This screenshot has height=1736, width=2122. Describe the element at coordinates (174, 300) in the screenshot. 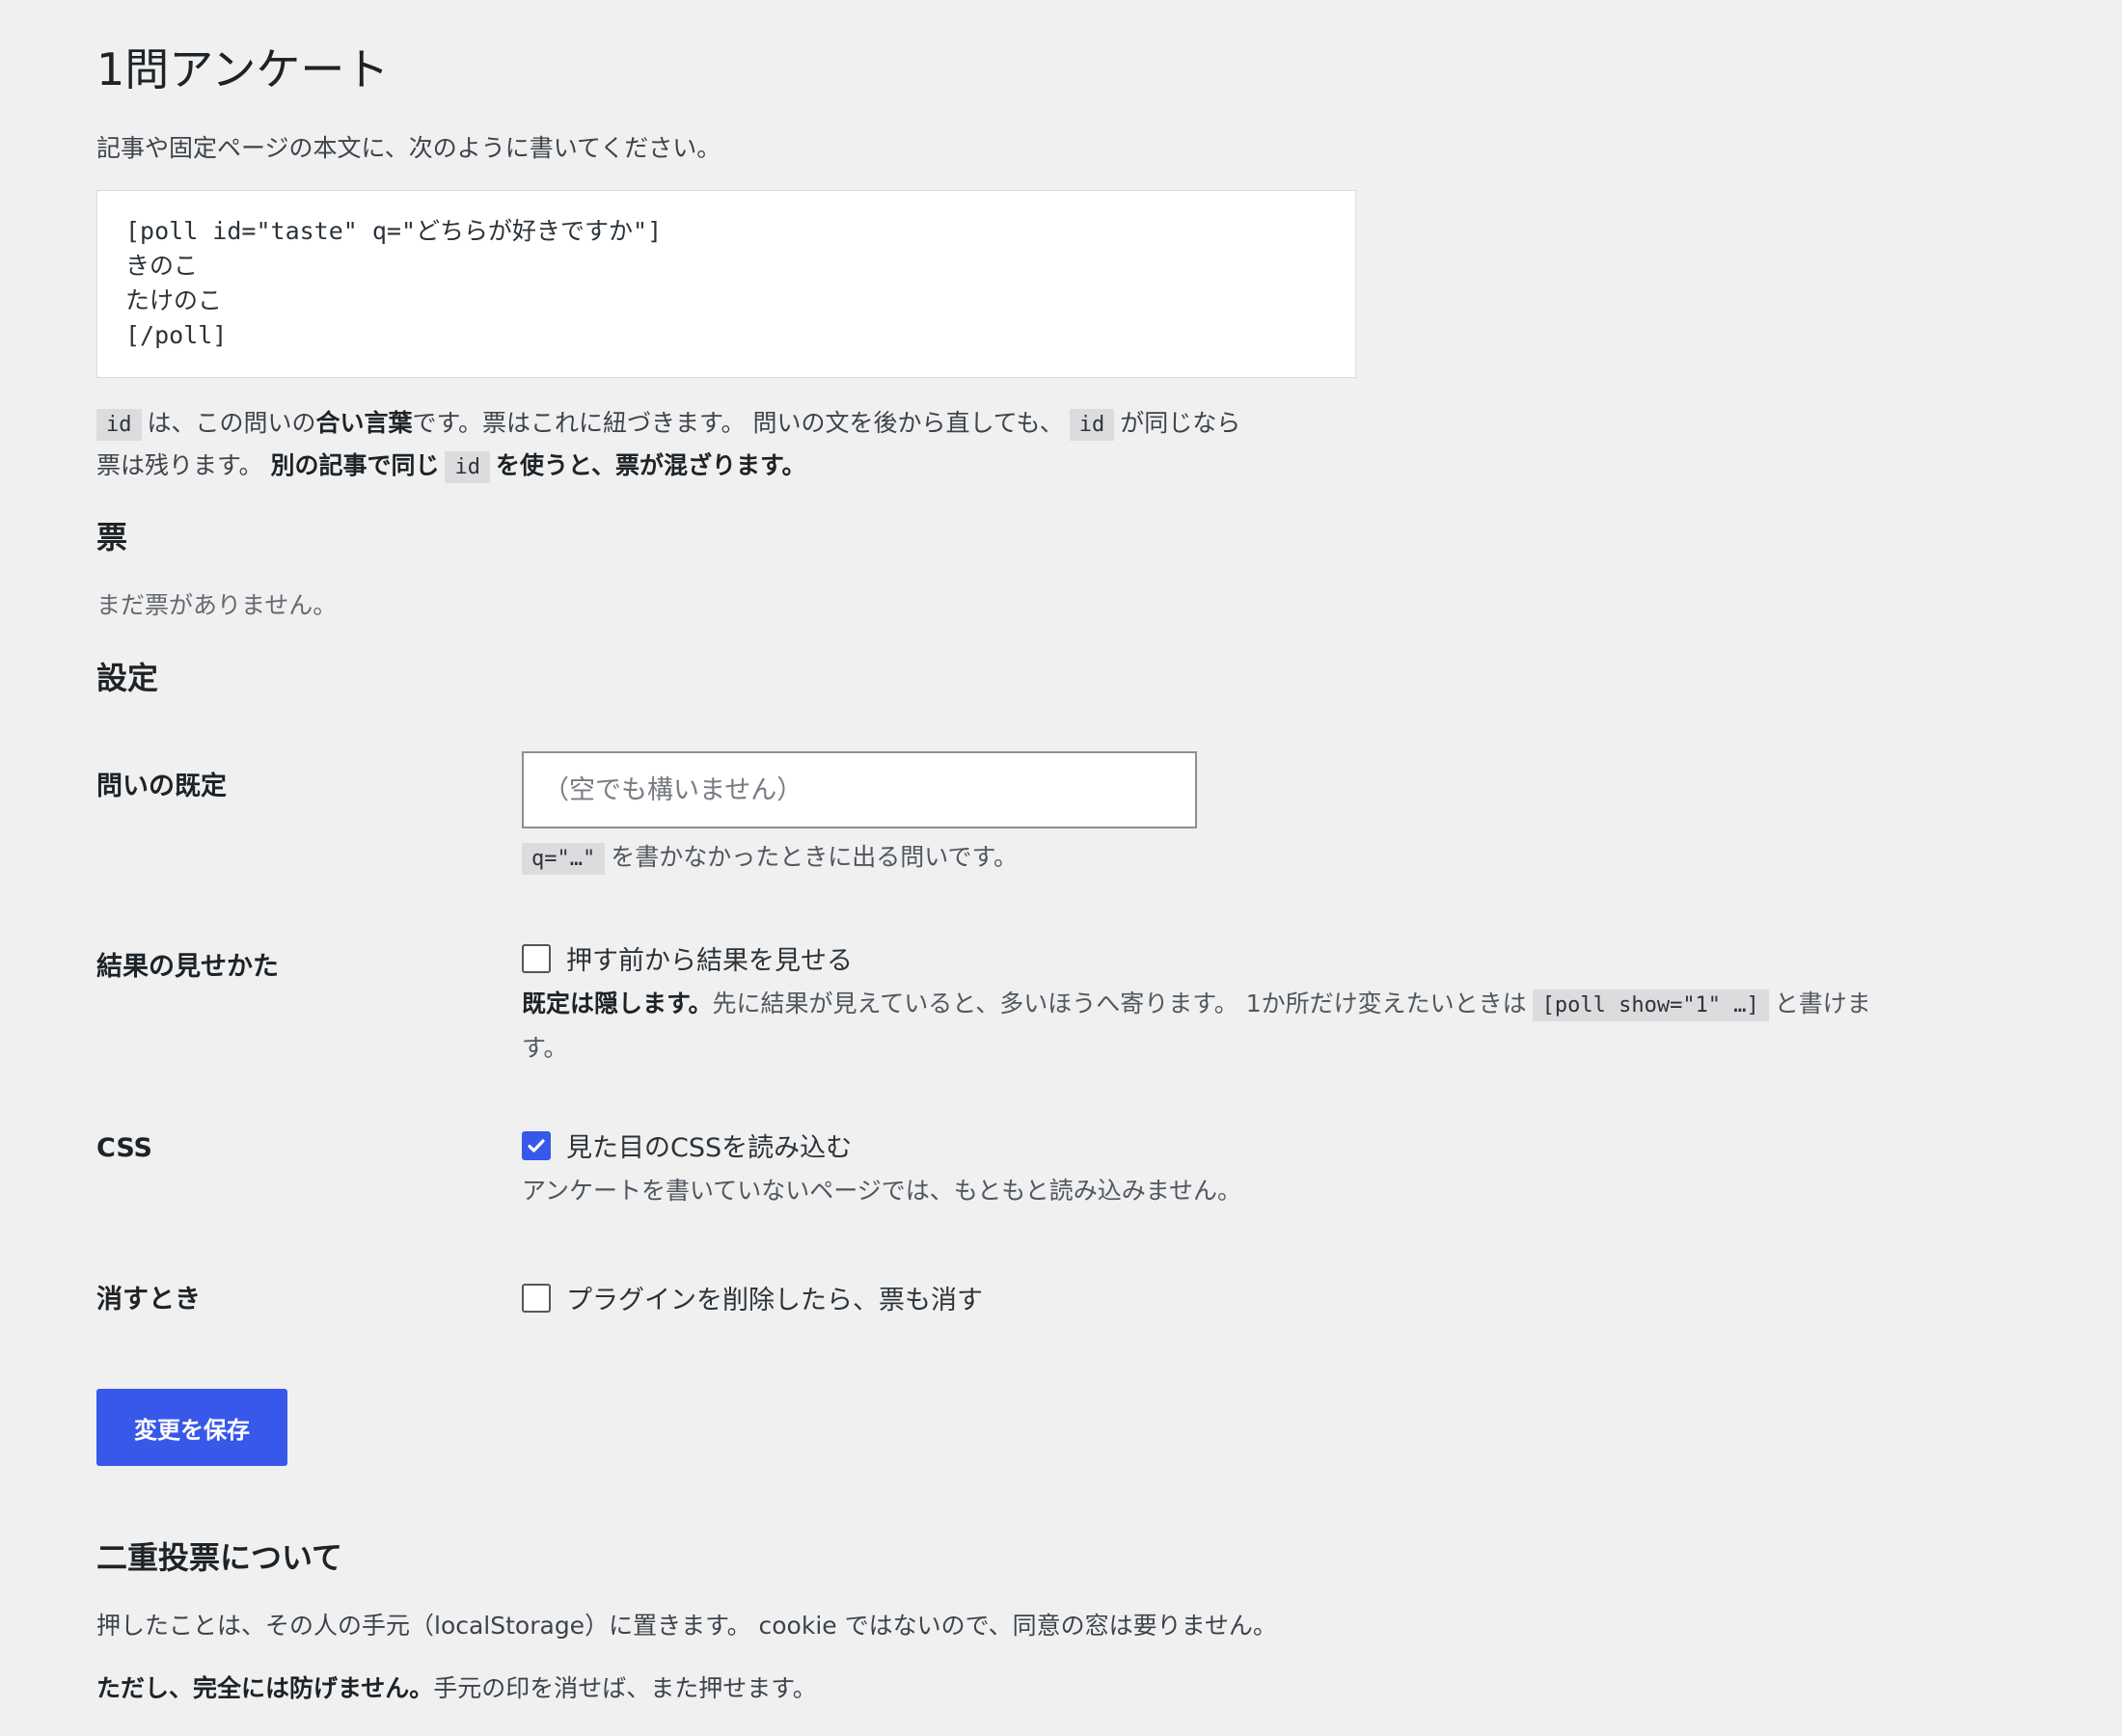

I see `code-line: たけのこ` at that location.